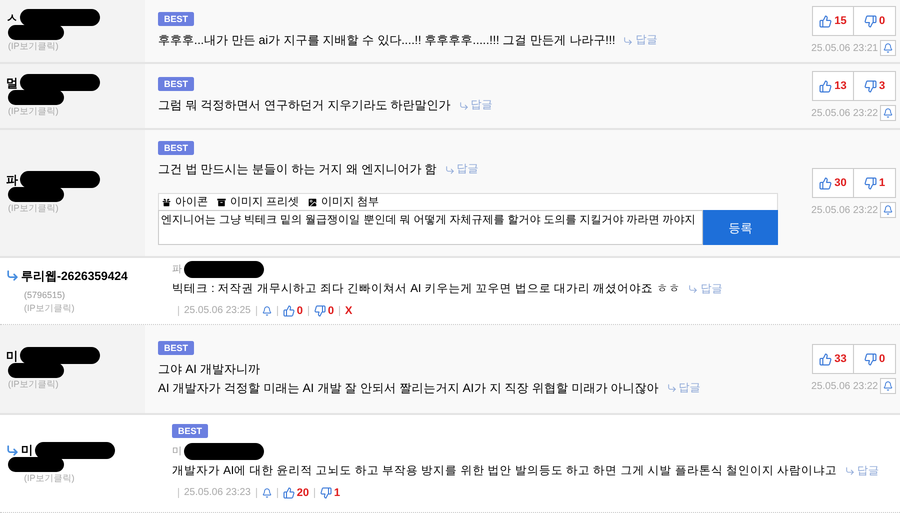  What do you see at coordinates (12, 83) in the screenshot?
I see `author-name: 멀` at bounding box center [12, 83].